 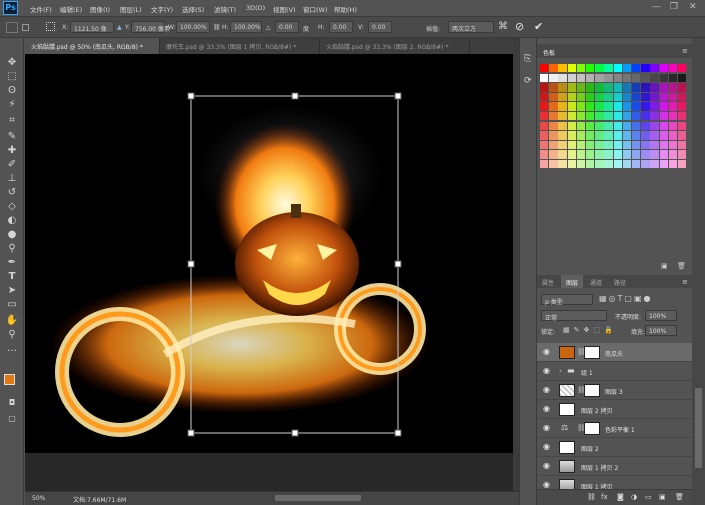 What do you see at coordinates (12, 235) in the screenshot?
I see `blur-tool-icon: ●` at bounding box center [12, 235].